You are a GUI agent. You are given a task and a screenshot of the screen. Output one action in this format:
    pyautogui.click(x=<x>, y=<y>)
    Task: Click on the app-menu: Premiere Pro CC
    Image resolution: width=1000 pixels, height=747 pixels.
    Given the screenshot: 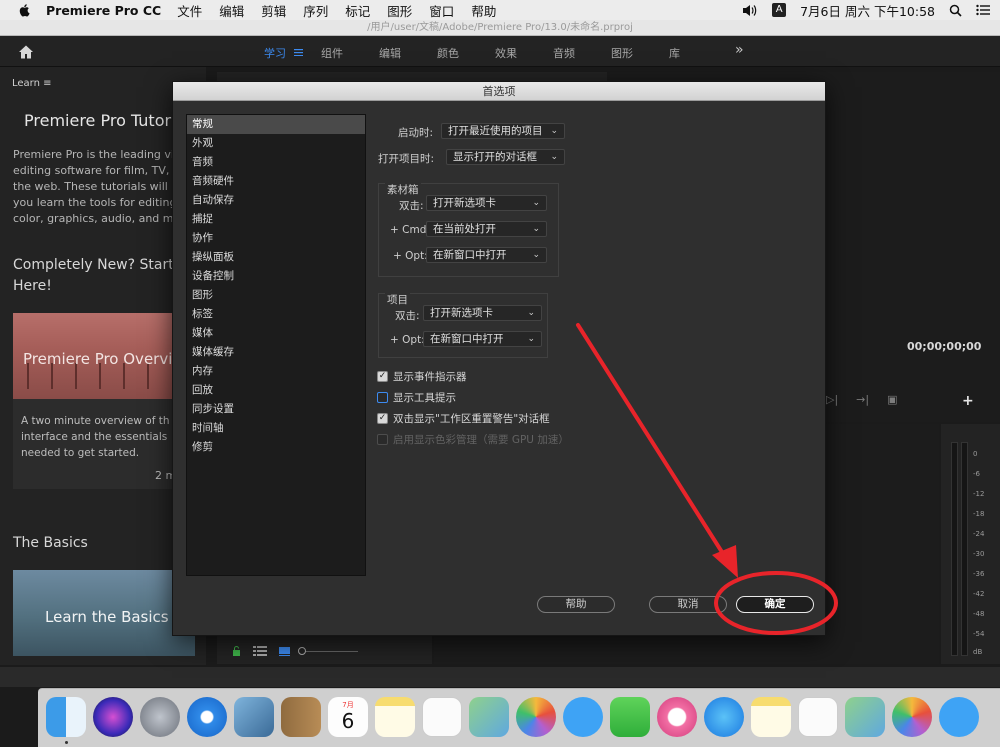 What is the action you would take?
    pyautogui.click(x=103, y=10)
    